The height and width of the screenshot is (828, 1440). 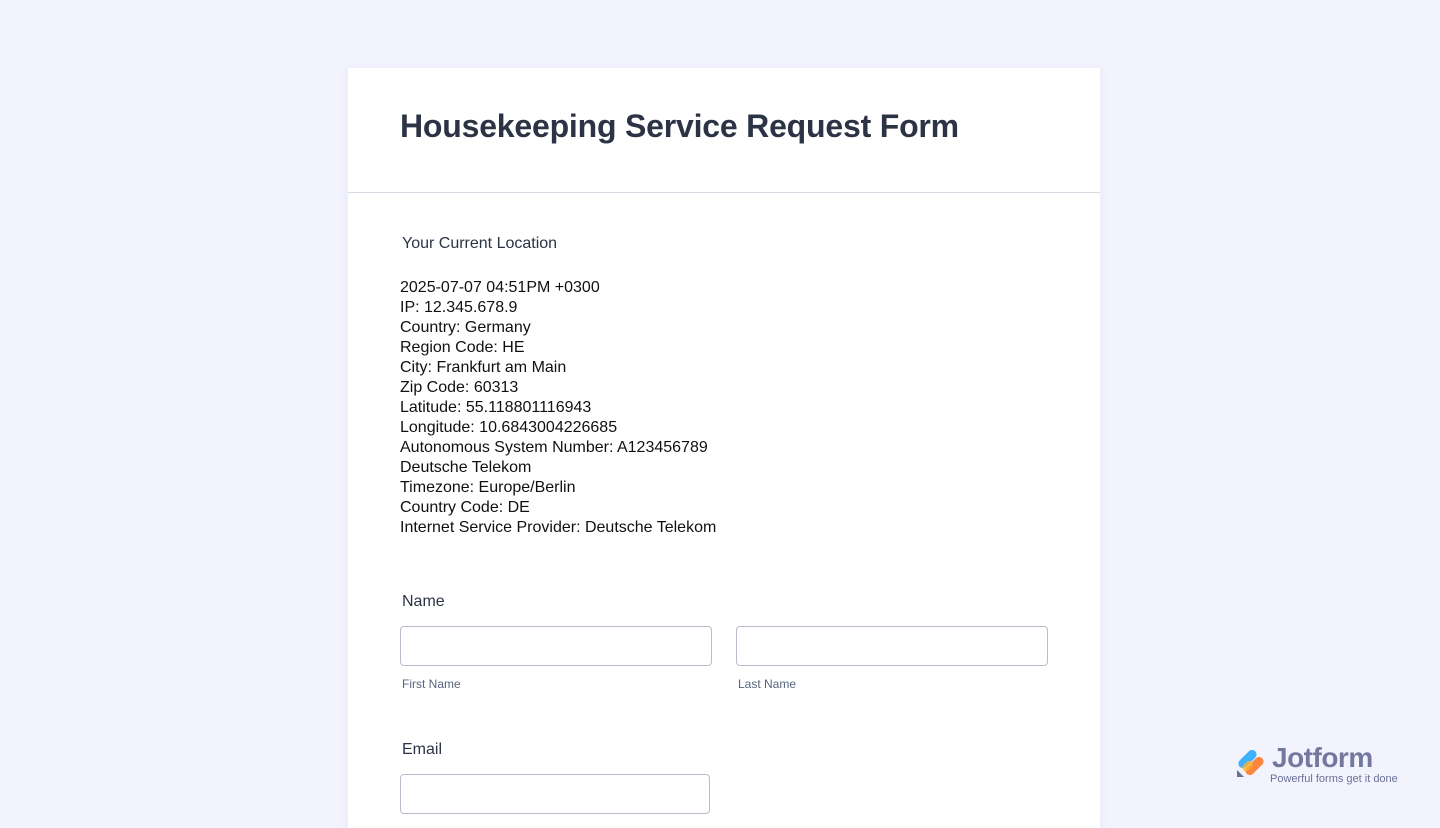 I want to click on email-label: Email, so click(x=422, y=749).